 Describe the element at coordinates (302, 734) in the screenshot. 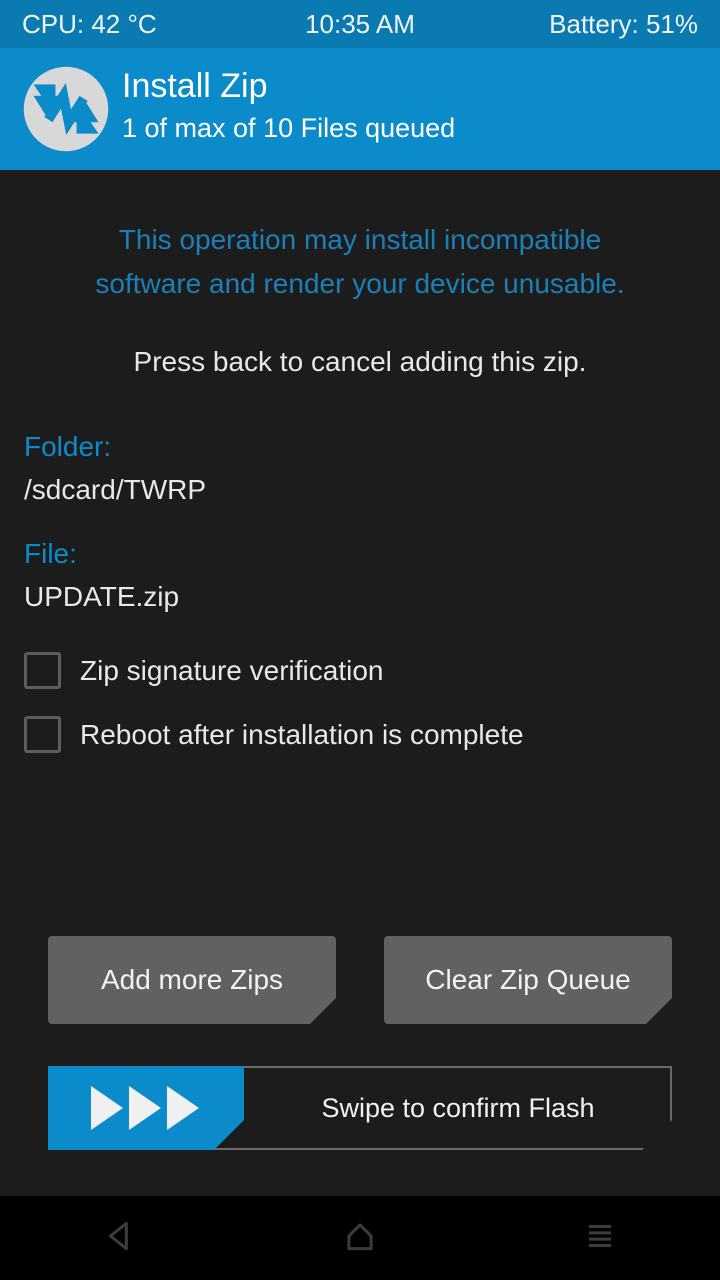

I see `checkbox-label-reboot-after-installation: Reboot after installation is complete` at that location.